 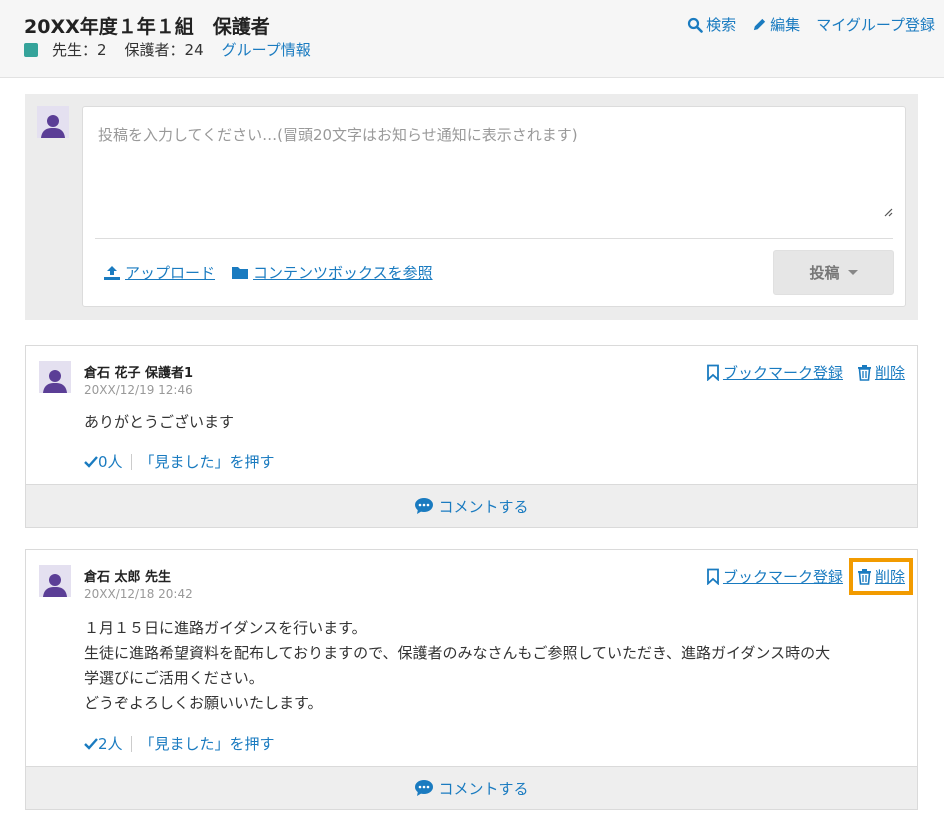 I want to click on page-title: 20XX年度１年１組 保護者, so click(x=147, y=27).